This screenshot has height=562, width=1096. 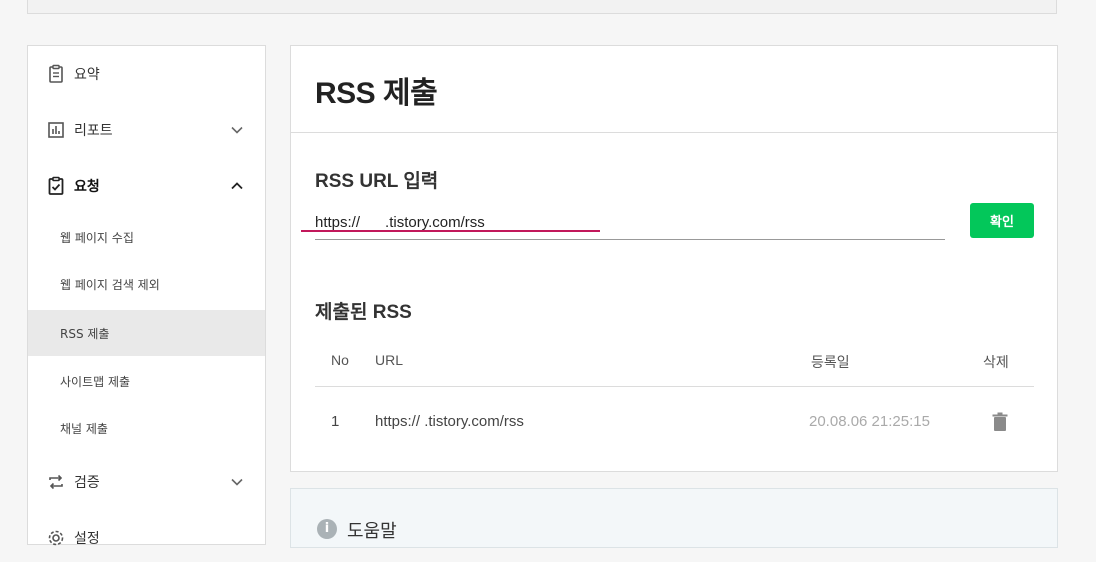 I want to click on title-divider, so click(x=674, y=132).